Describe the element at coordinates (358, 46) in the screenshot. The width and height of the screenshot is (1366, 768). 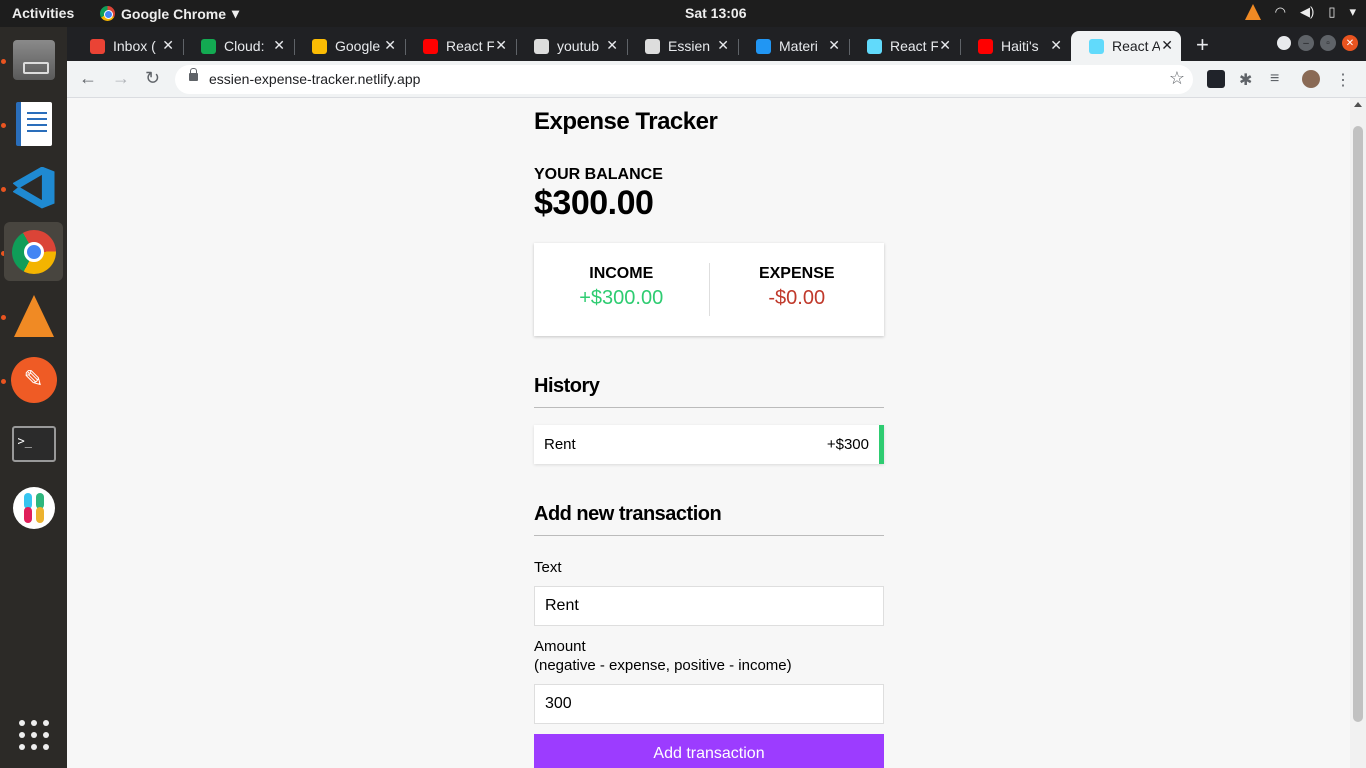
I see `tab-label: Google` at that location.